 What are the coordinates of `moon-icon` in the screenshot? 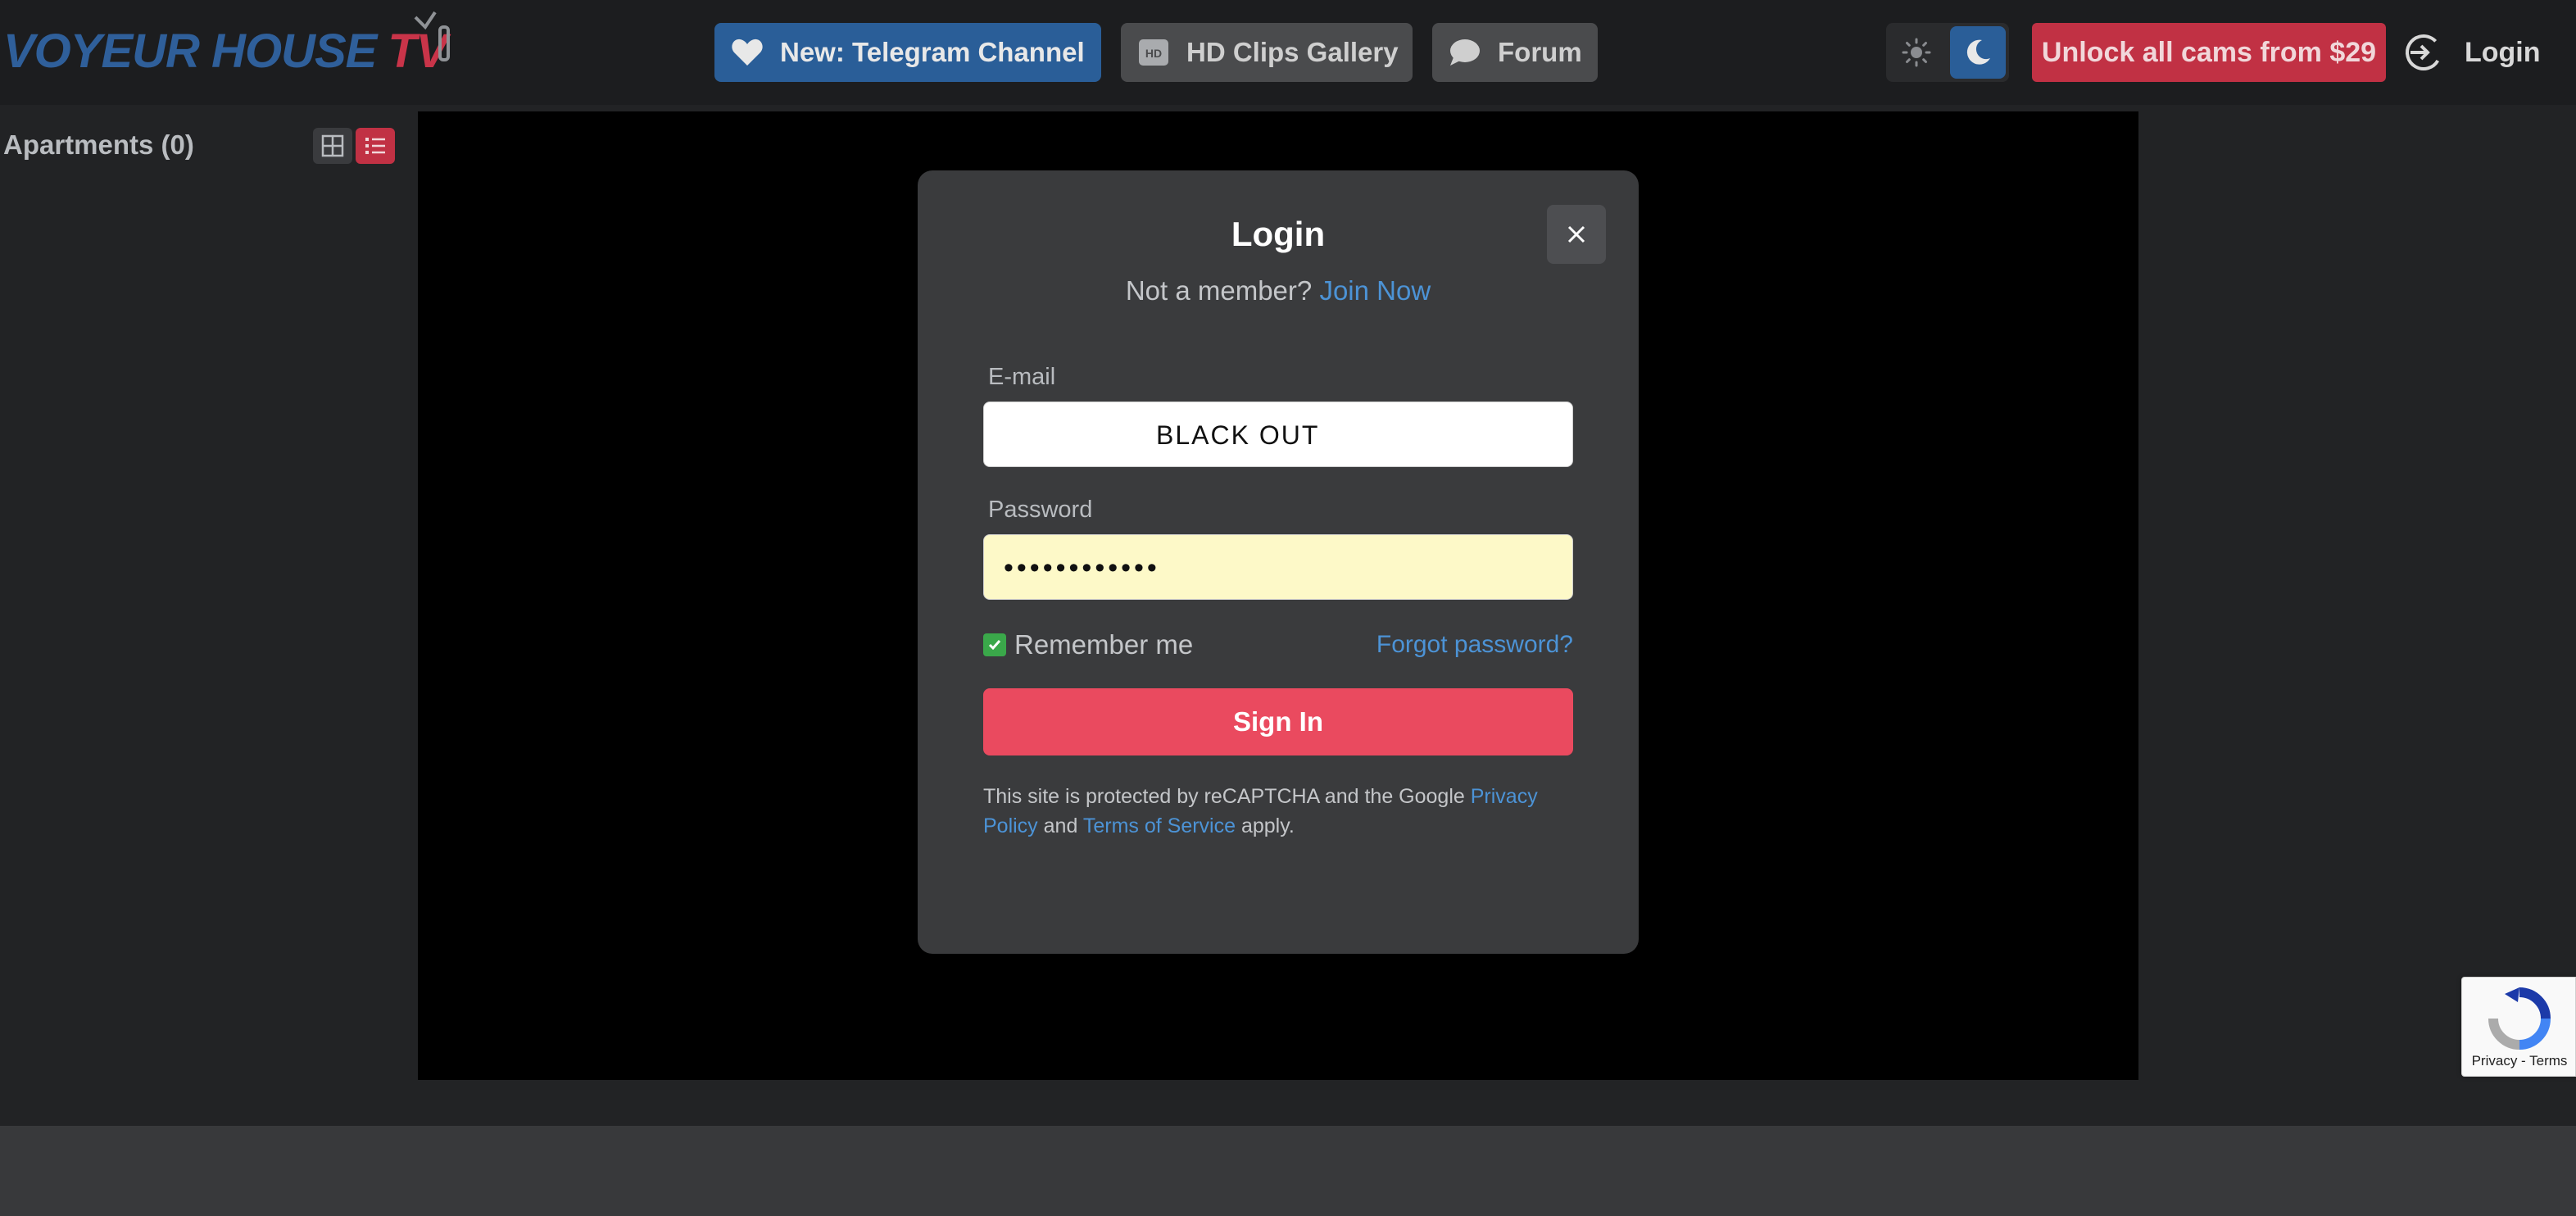 It's located at (1978, 52).